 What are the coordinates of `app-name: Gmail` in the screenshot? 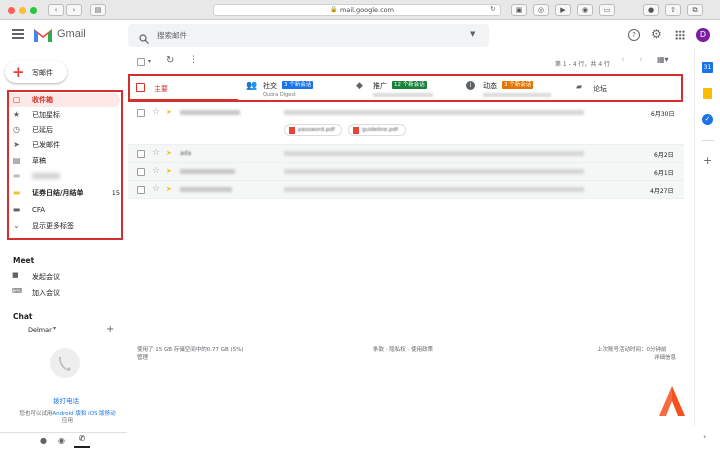 It's located at (71, 34).